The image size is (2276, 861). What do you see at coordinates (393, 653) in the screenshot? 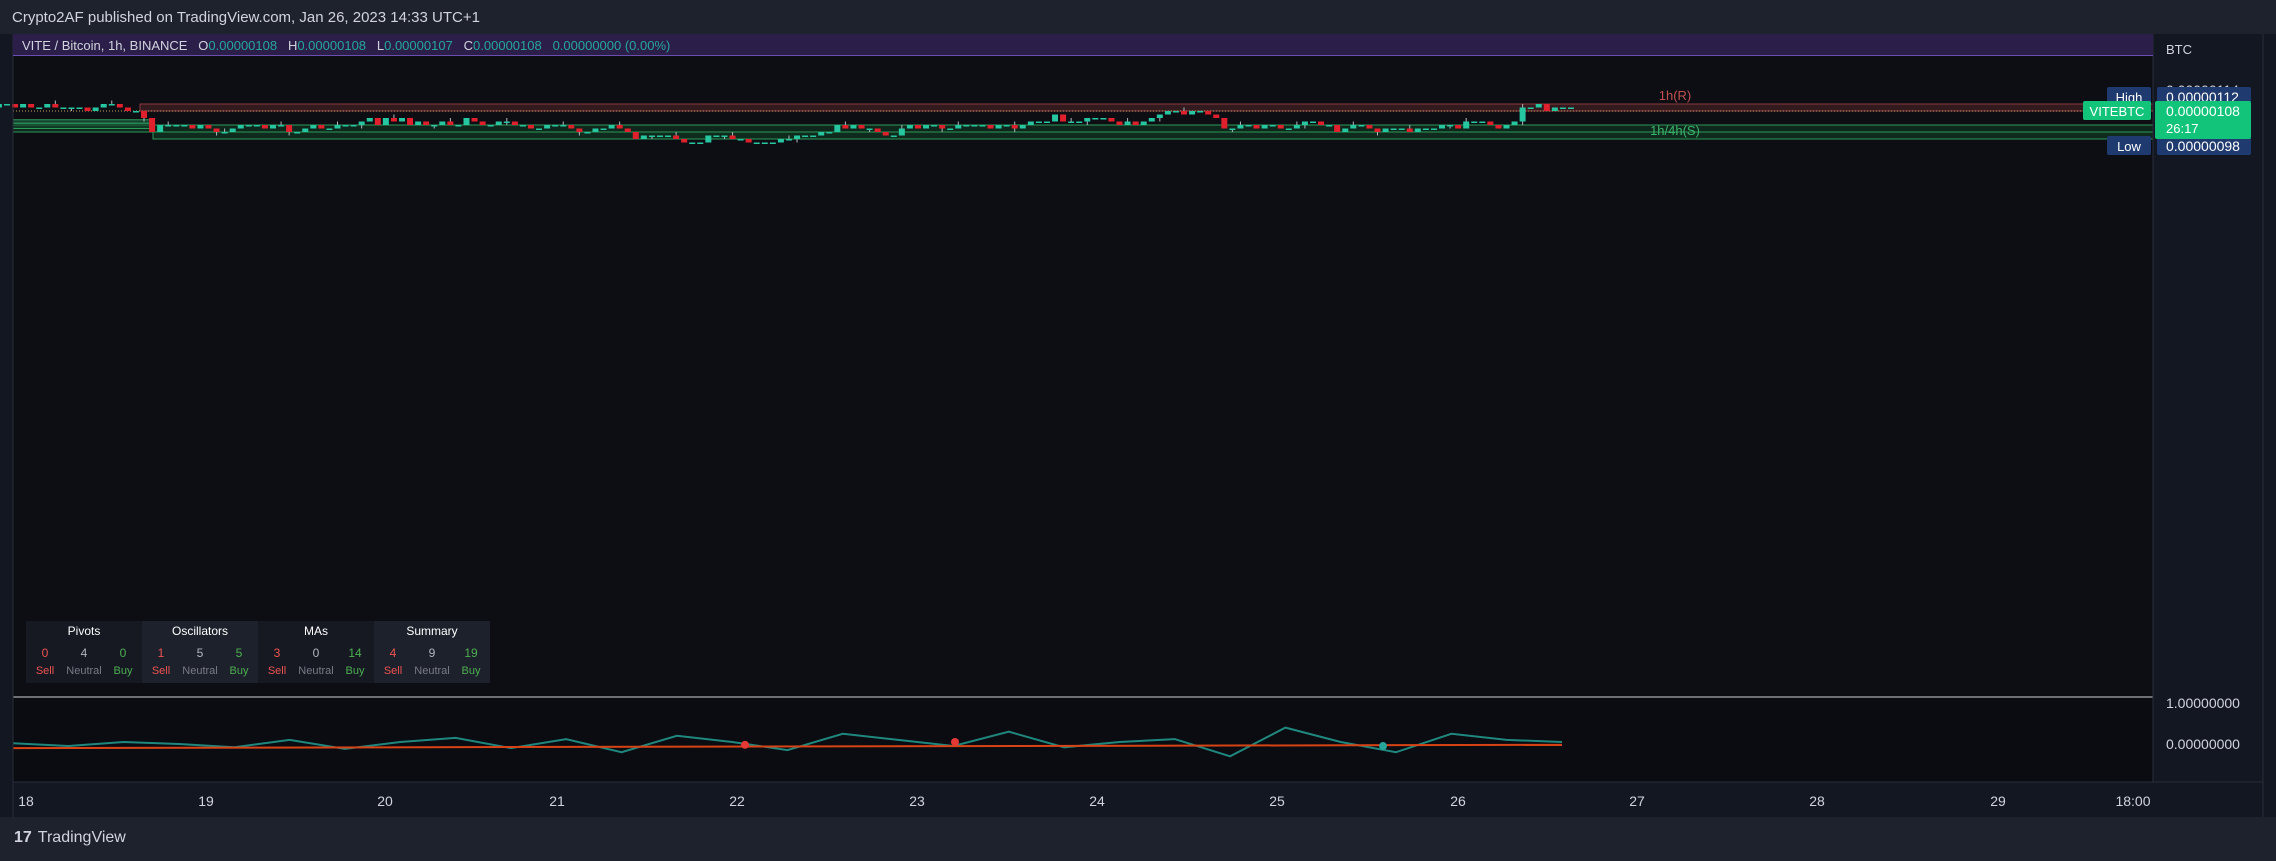
I see `tech-sell-count: 4` at bounding box center [393, 653].